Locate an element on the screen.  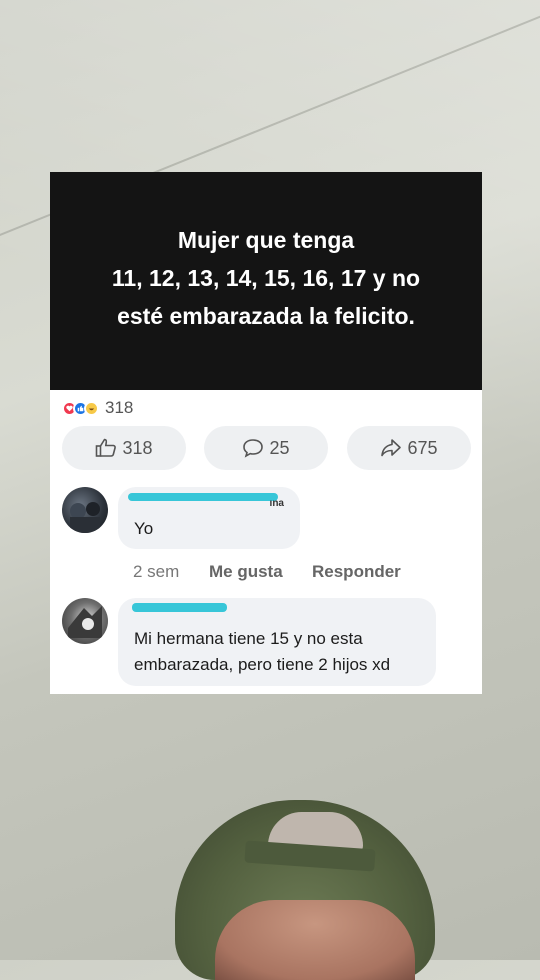
share-arrow-icon is located at coordinates (391, 448).